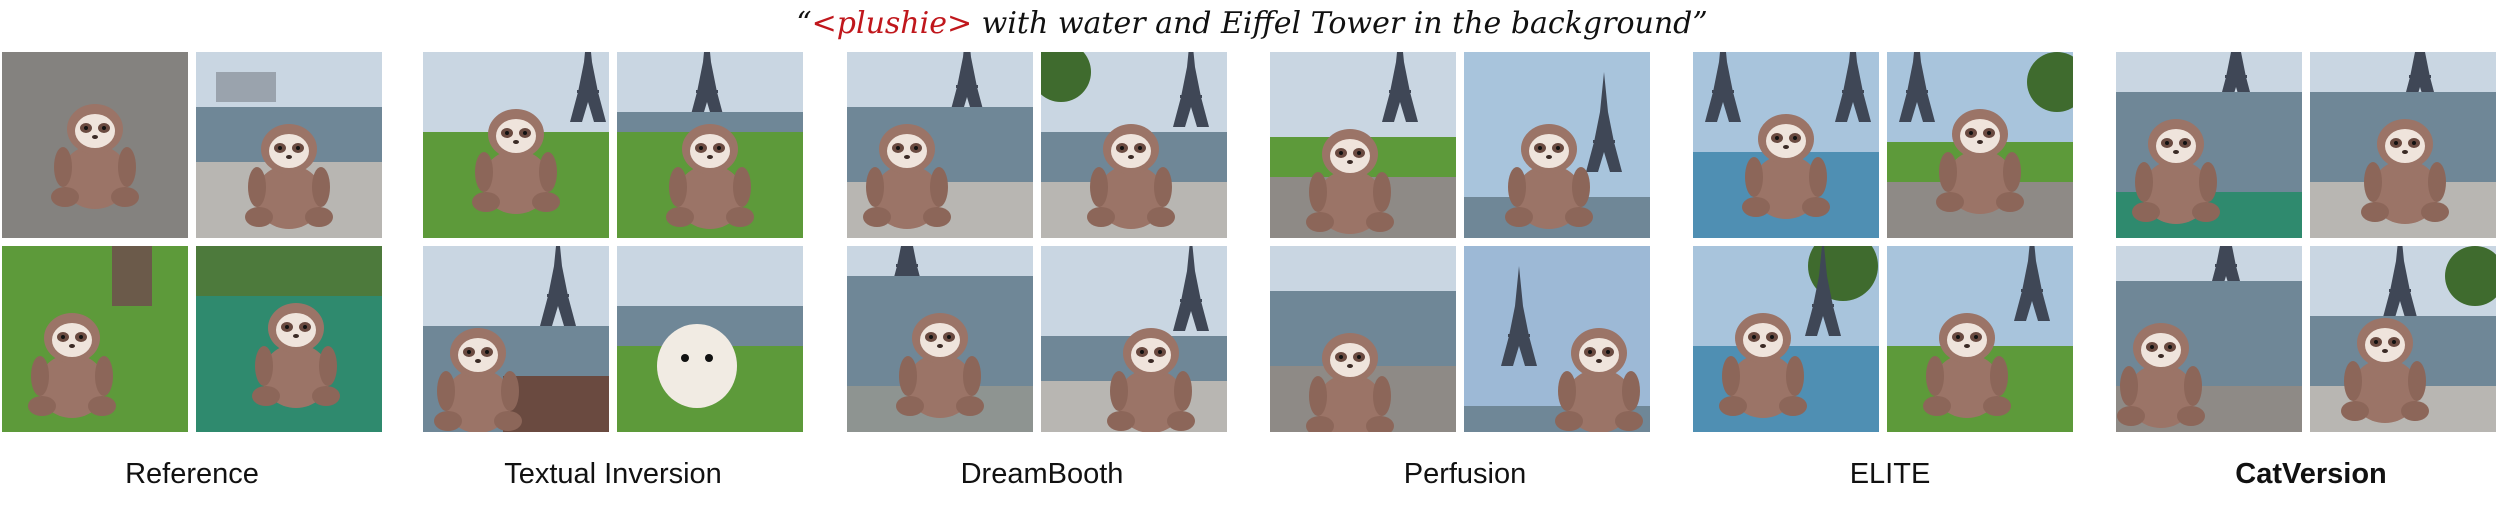  Describe the element at coordinates (2306, 246) in the screenshot. I see `method-group-catversion` at that location.